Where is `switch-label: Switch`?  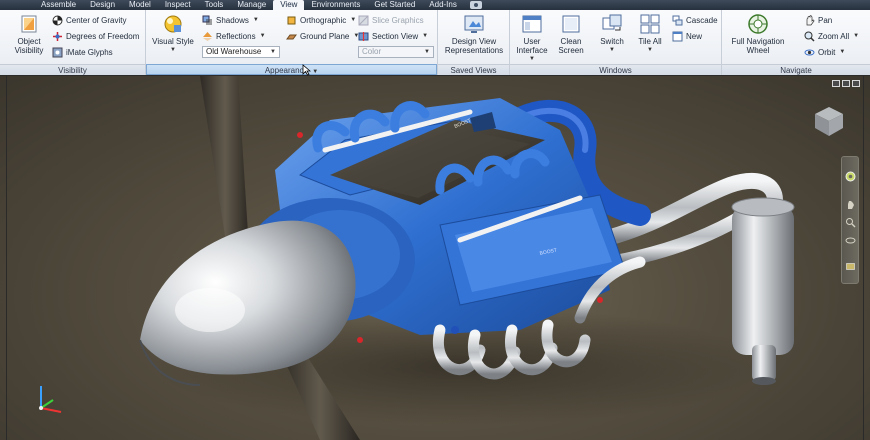
switch-label: Switch is located at coordinates (612, 41).